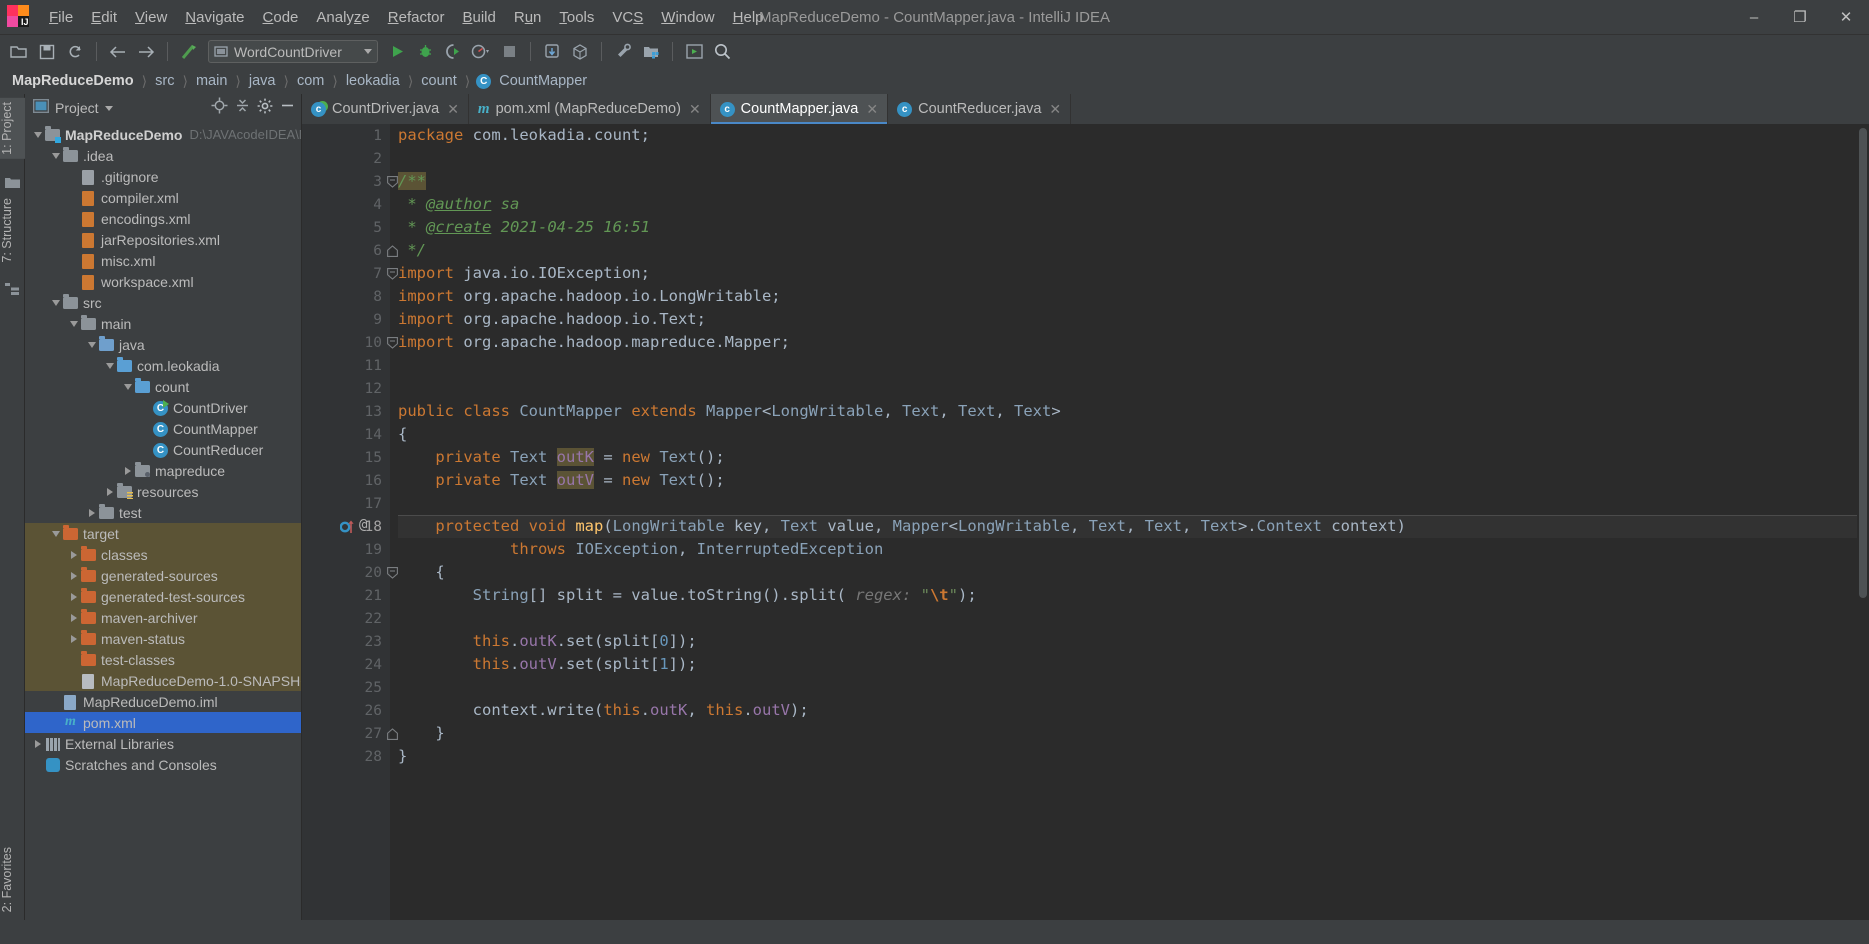  Describe the element at coordinates (590, 109) in the screenshot. I see `editor-tab-pom-xml-mapreducedemo: m pom.xml (MapReduceDemo) ✕` at that location.